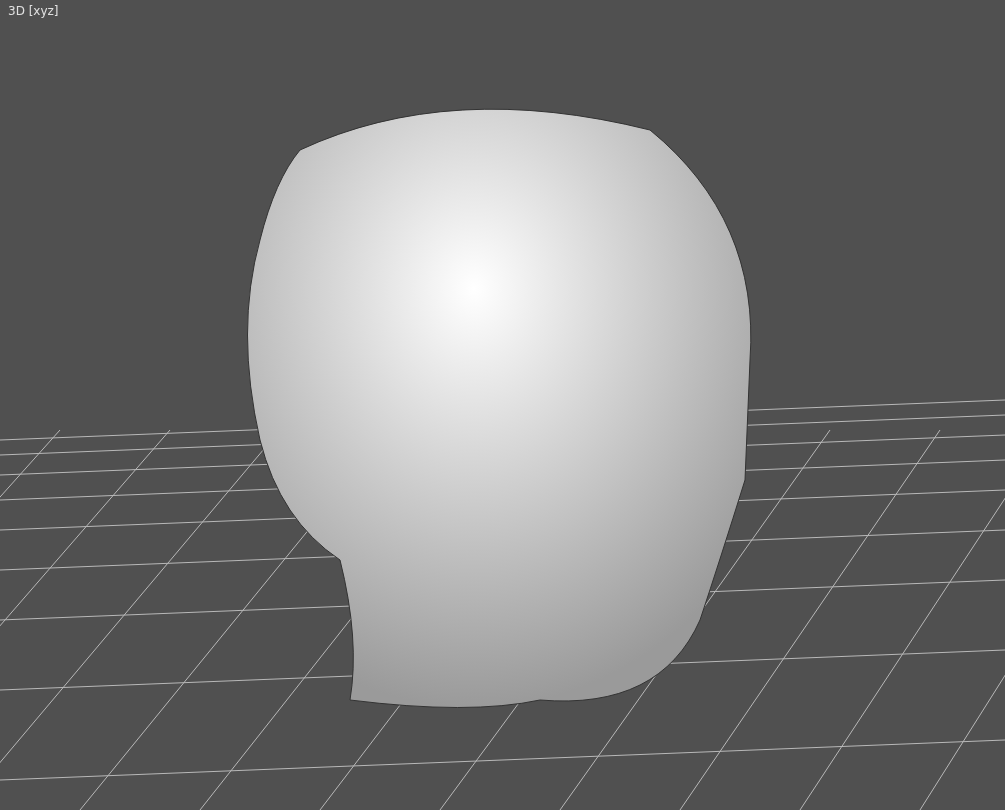  What do you see at coordinates (33, 11) in the screenshot?
I see `viewport-label: 3D [xyz]` at bounding box center [33, 11].